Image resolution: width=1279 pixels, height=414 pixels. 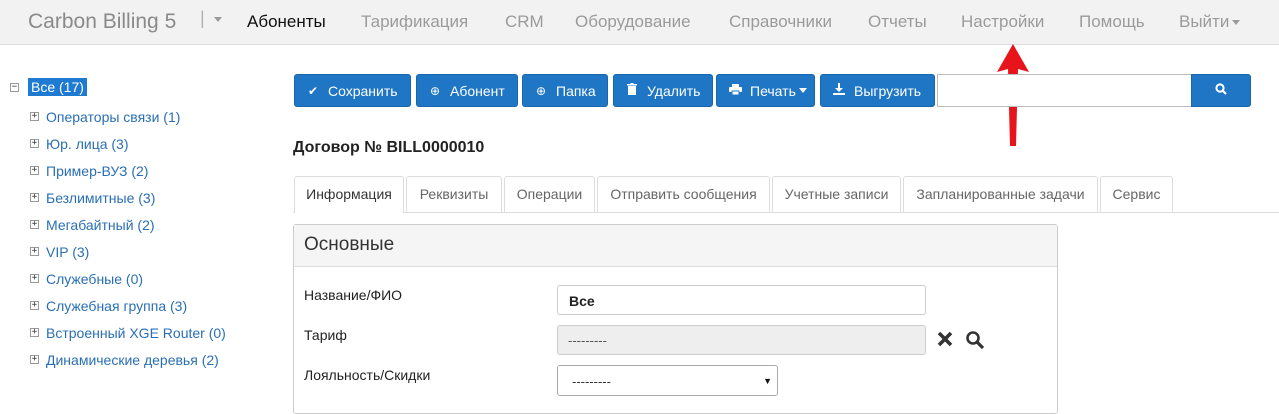 I want to click on trash-icon, so click(x=632, y=90).